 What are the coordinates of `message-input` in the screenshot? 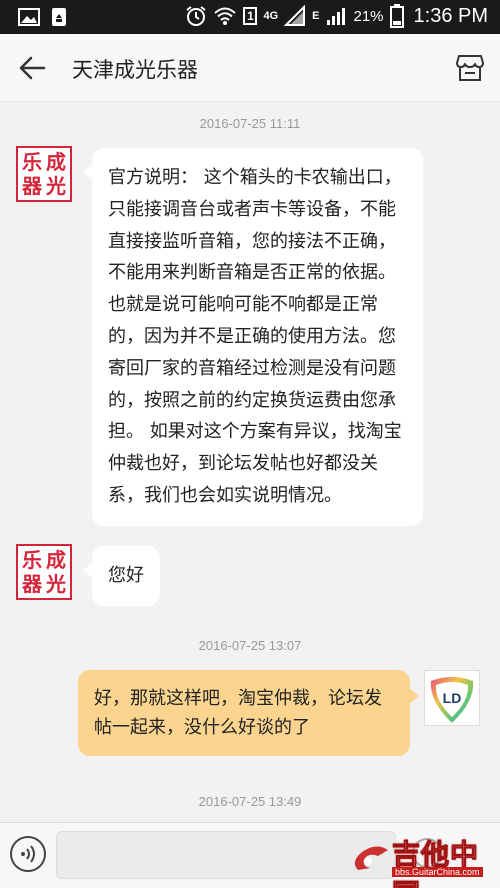 It's located at (226, 855).